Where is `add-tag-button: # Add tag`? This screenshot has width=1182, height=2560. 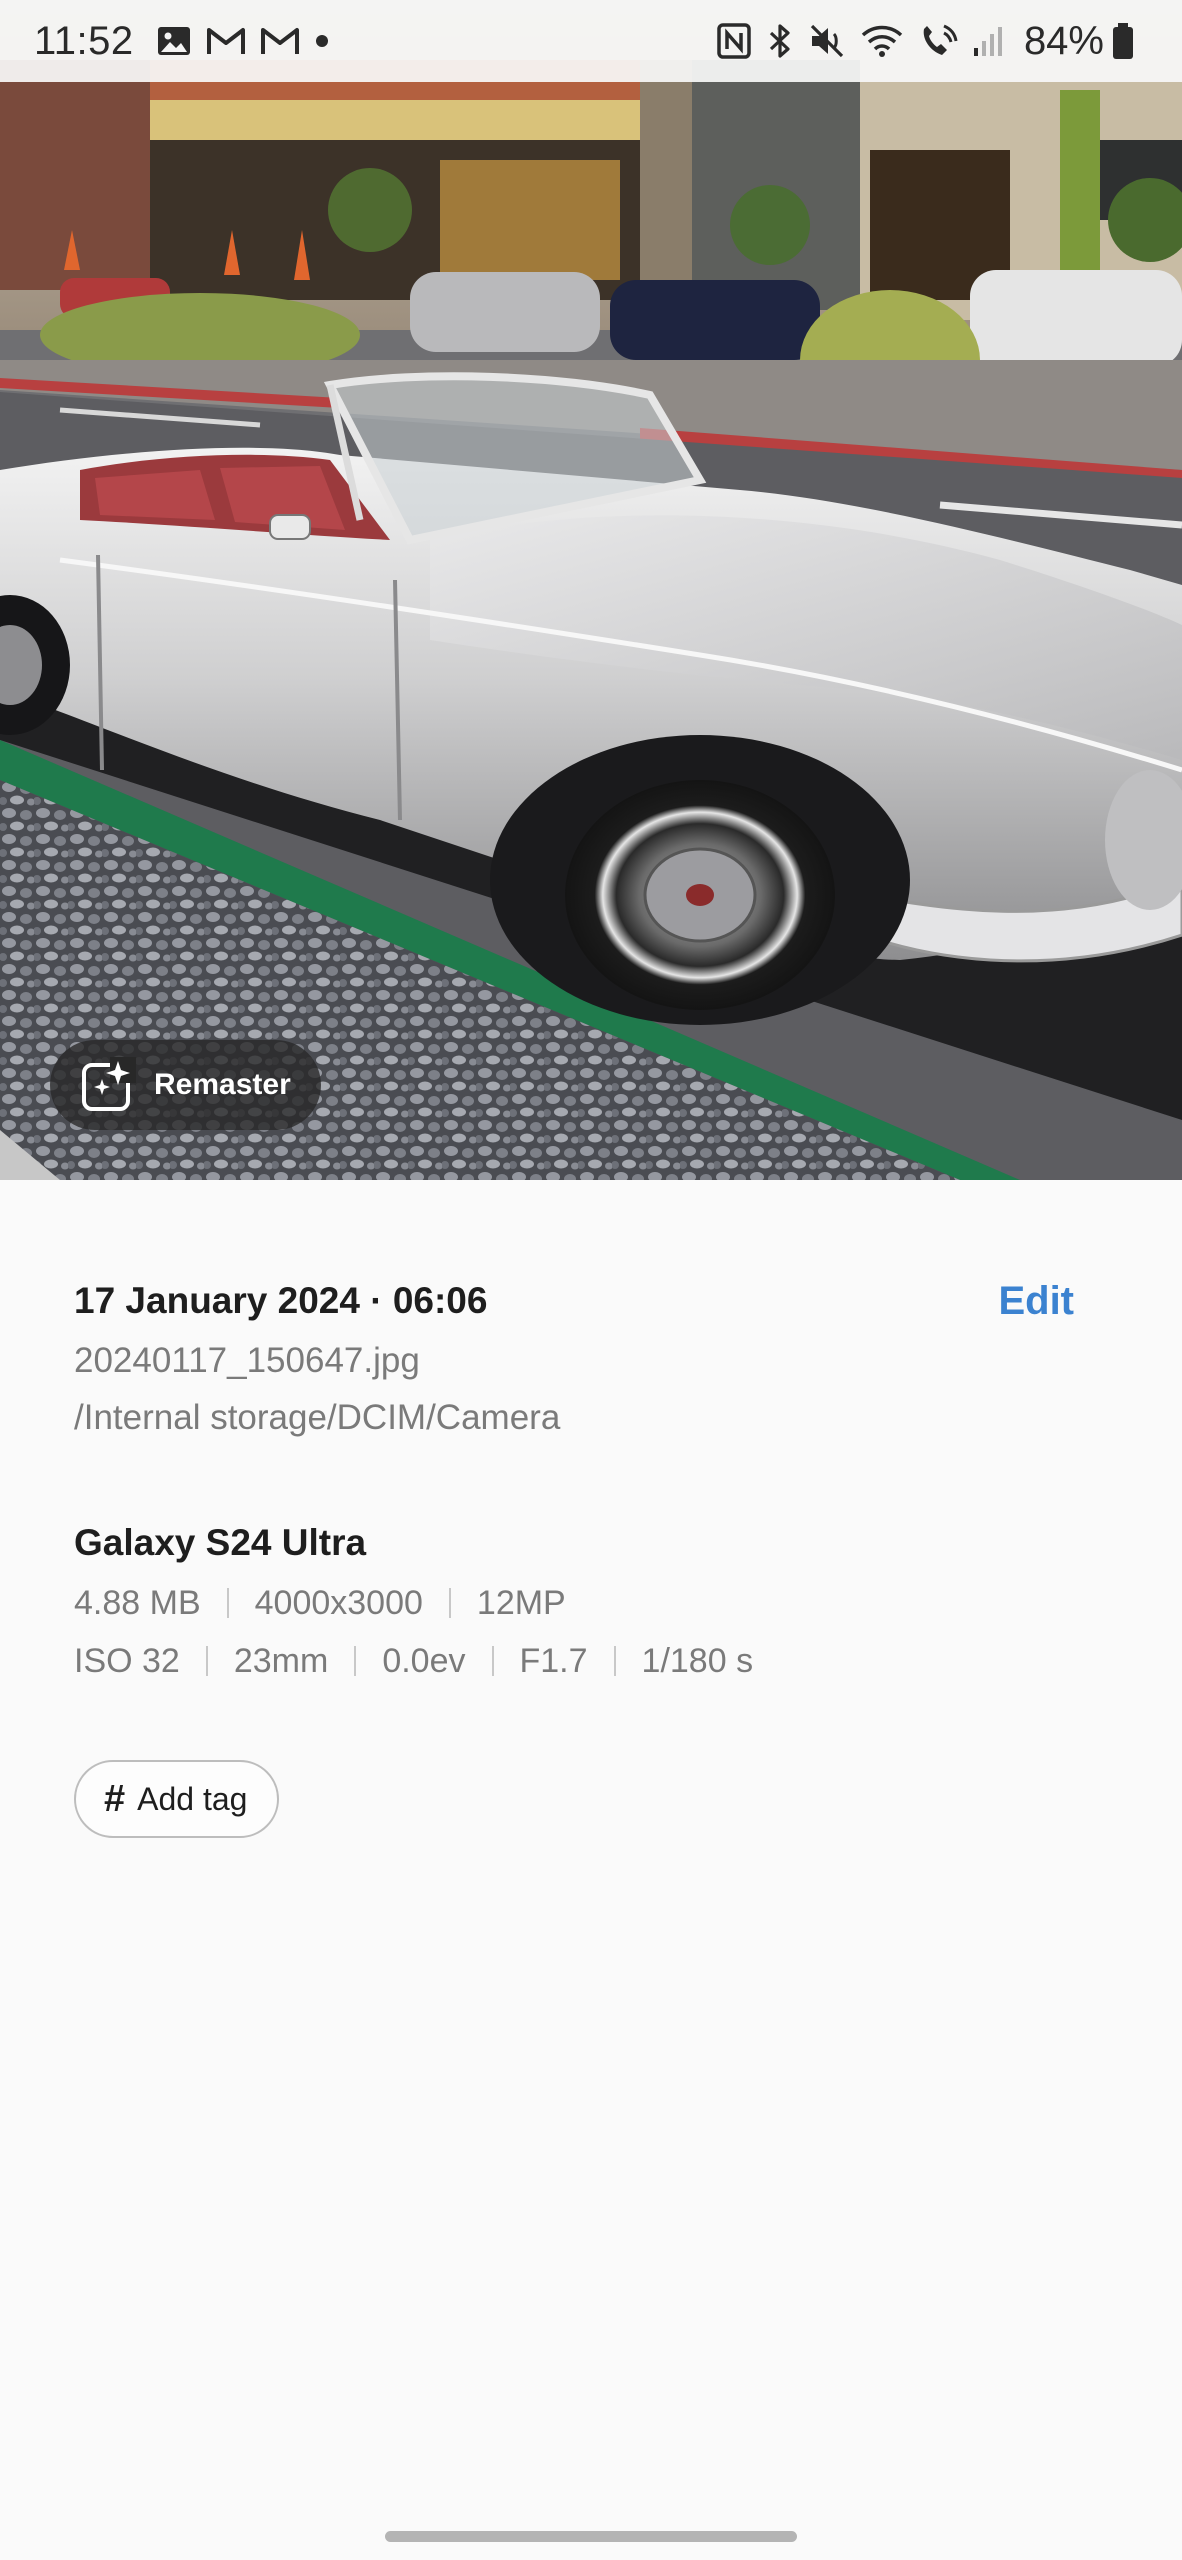 add-tag-button: # Add tag is located at coordinates (177, 1799).